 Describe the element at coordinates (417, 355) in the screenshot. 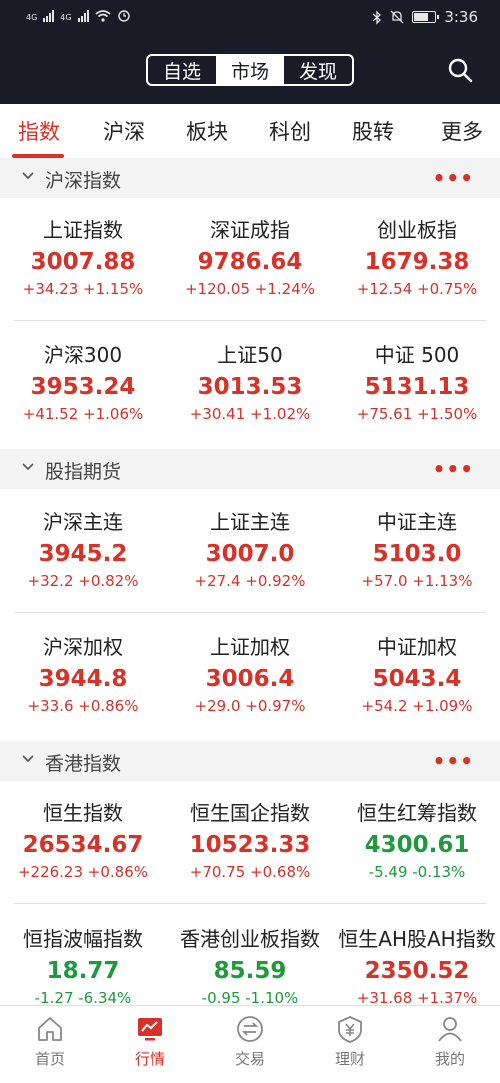

I see `quote-name: 中证 500` at that location.